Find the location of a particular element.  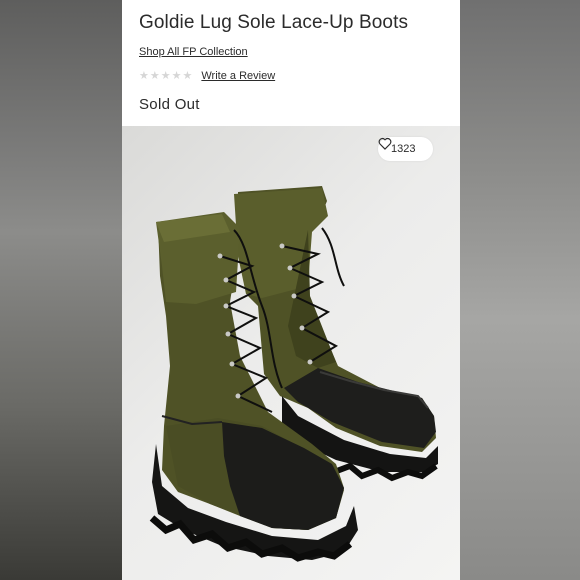

like-button: 1323 is located at coordinates (406, 149).